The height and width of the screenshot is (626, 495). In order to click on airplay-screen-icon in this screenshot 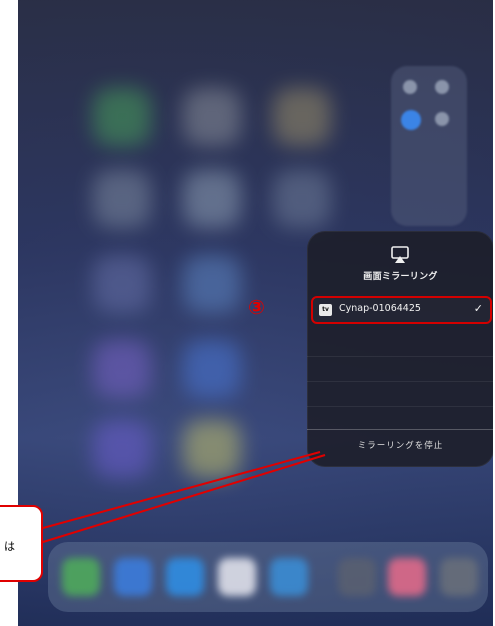, I will do `click(400, 254)`.